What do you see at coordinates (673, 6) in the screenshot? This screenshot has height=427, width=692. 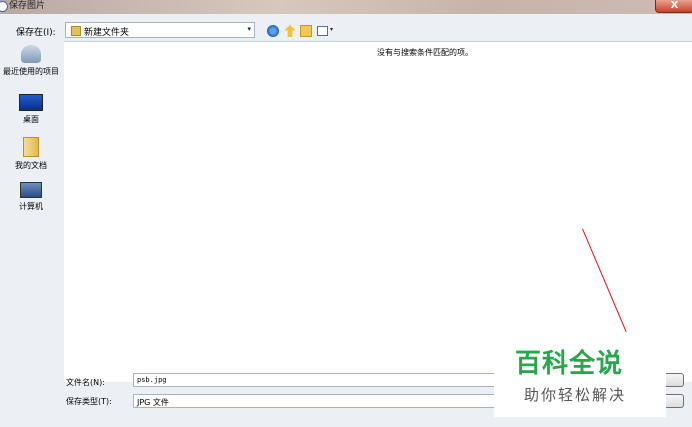 I see `close-button: X` at bounding box center [673, 6].